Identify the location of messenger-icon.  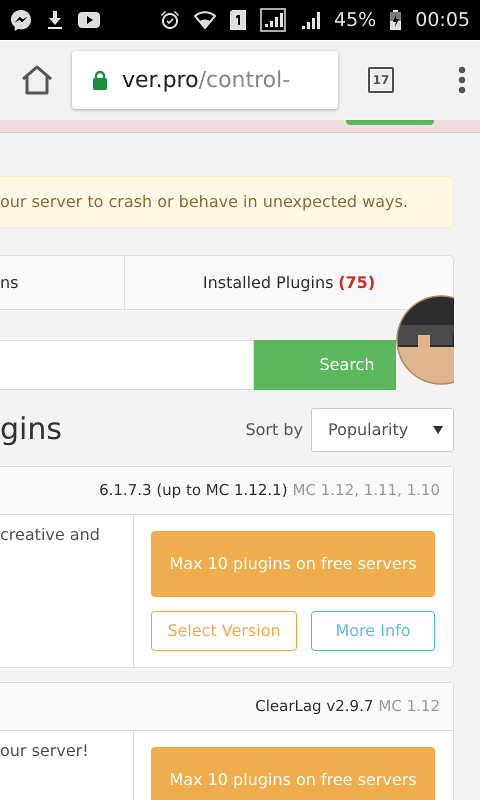
(21, 20).